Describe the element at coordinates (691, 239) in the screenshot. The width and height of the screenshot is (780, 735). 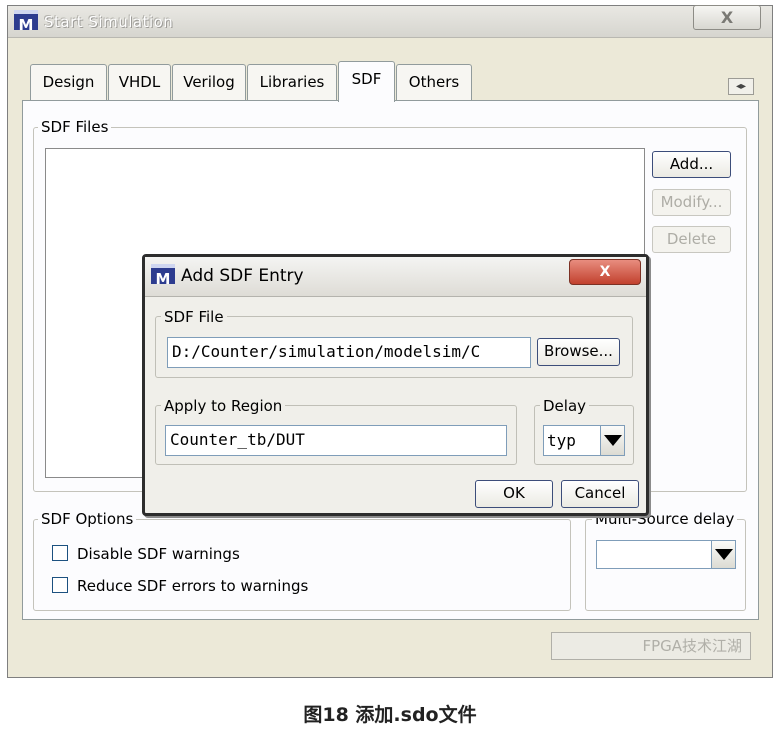
I see `delete-button: Delete` at that location.